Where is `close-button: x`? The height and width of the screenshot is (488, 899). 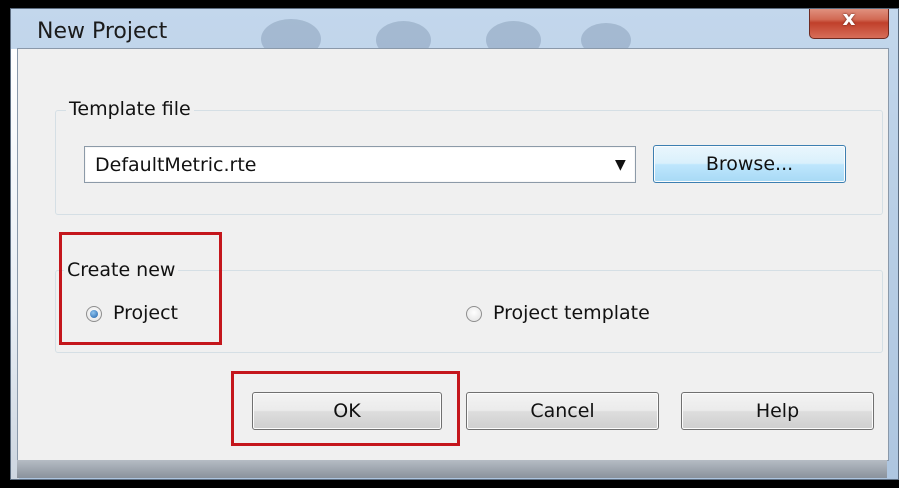
close-button: x is located at coordinates (849, 23).